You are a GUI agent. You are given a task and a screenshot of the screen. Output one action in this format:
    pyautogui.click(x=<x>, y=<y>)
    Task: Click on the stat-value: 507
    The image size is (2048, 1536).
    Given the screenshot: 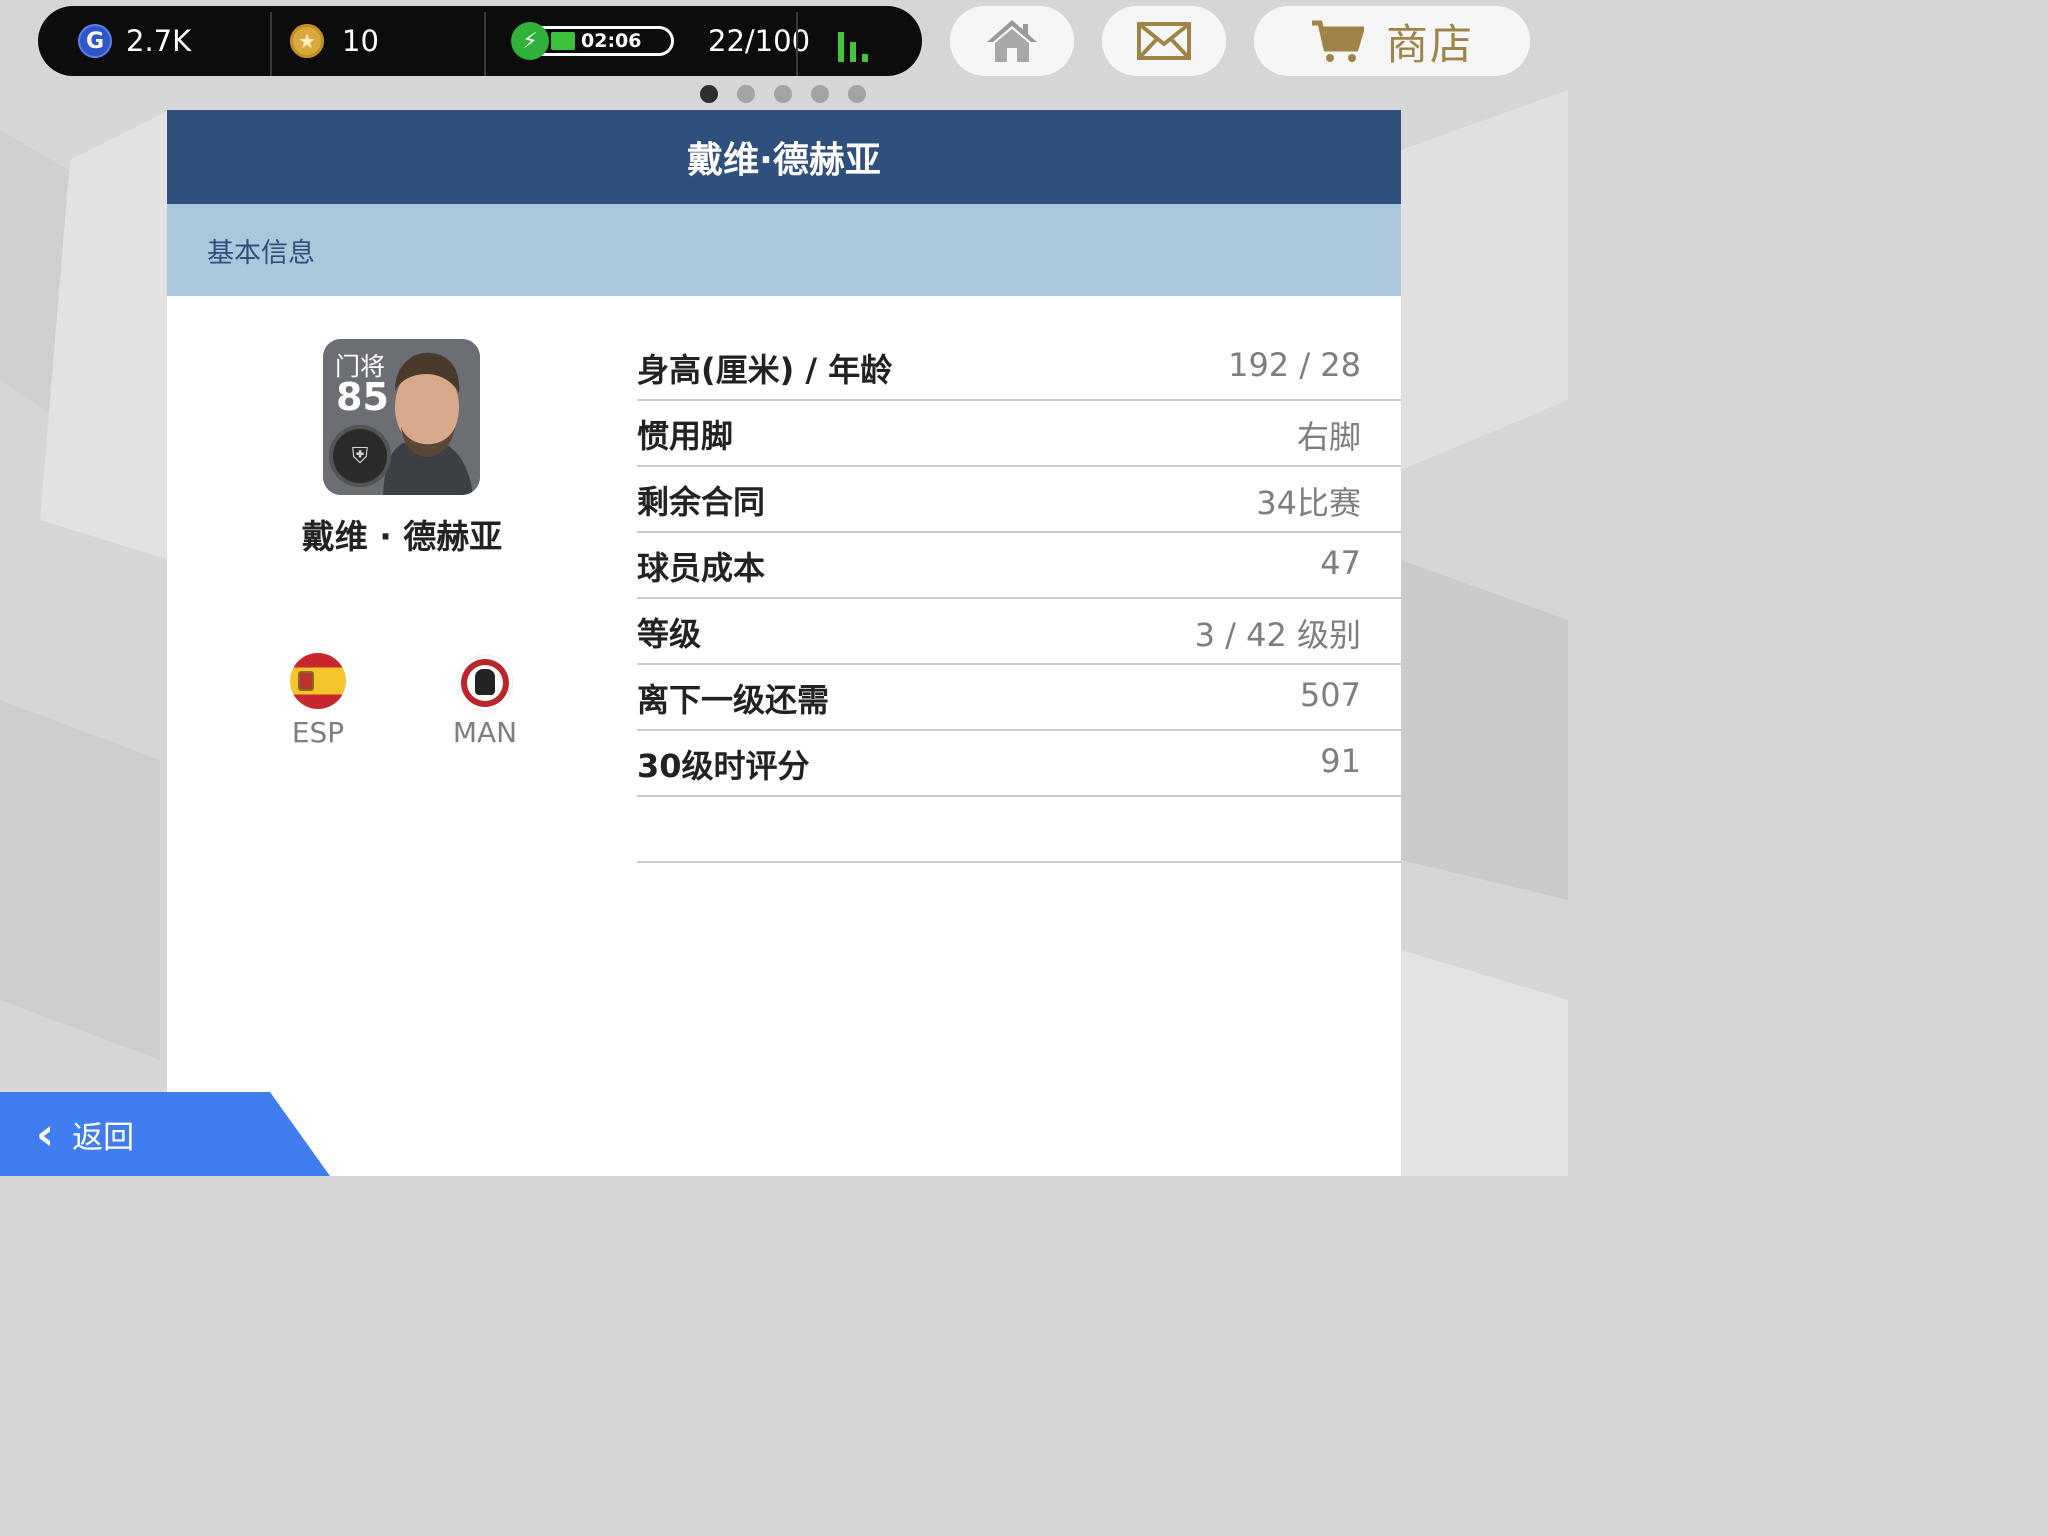 What is the action you would take?
    pyautogui.click(x=1330, y=695)
    